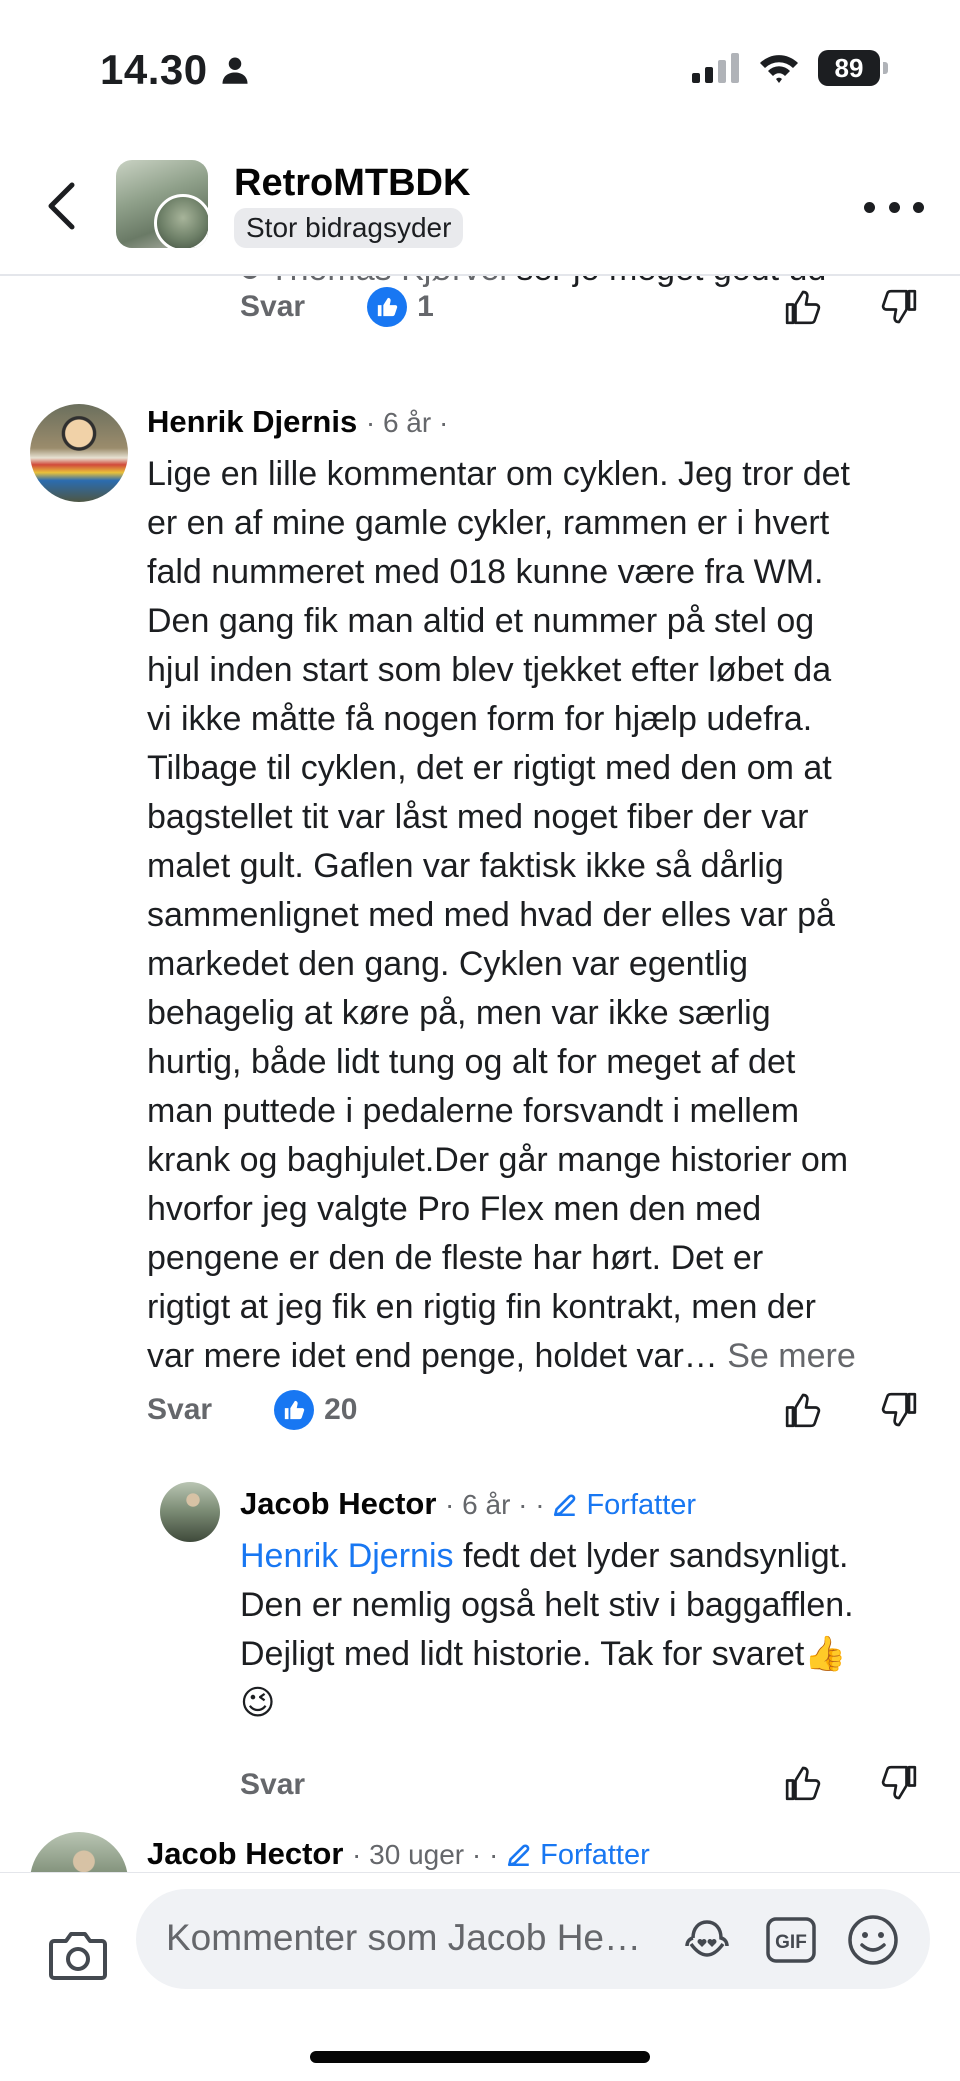 This screenshot has height=2081, width=960. I want to click on status-indicators: 89, so click(790, 68).